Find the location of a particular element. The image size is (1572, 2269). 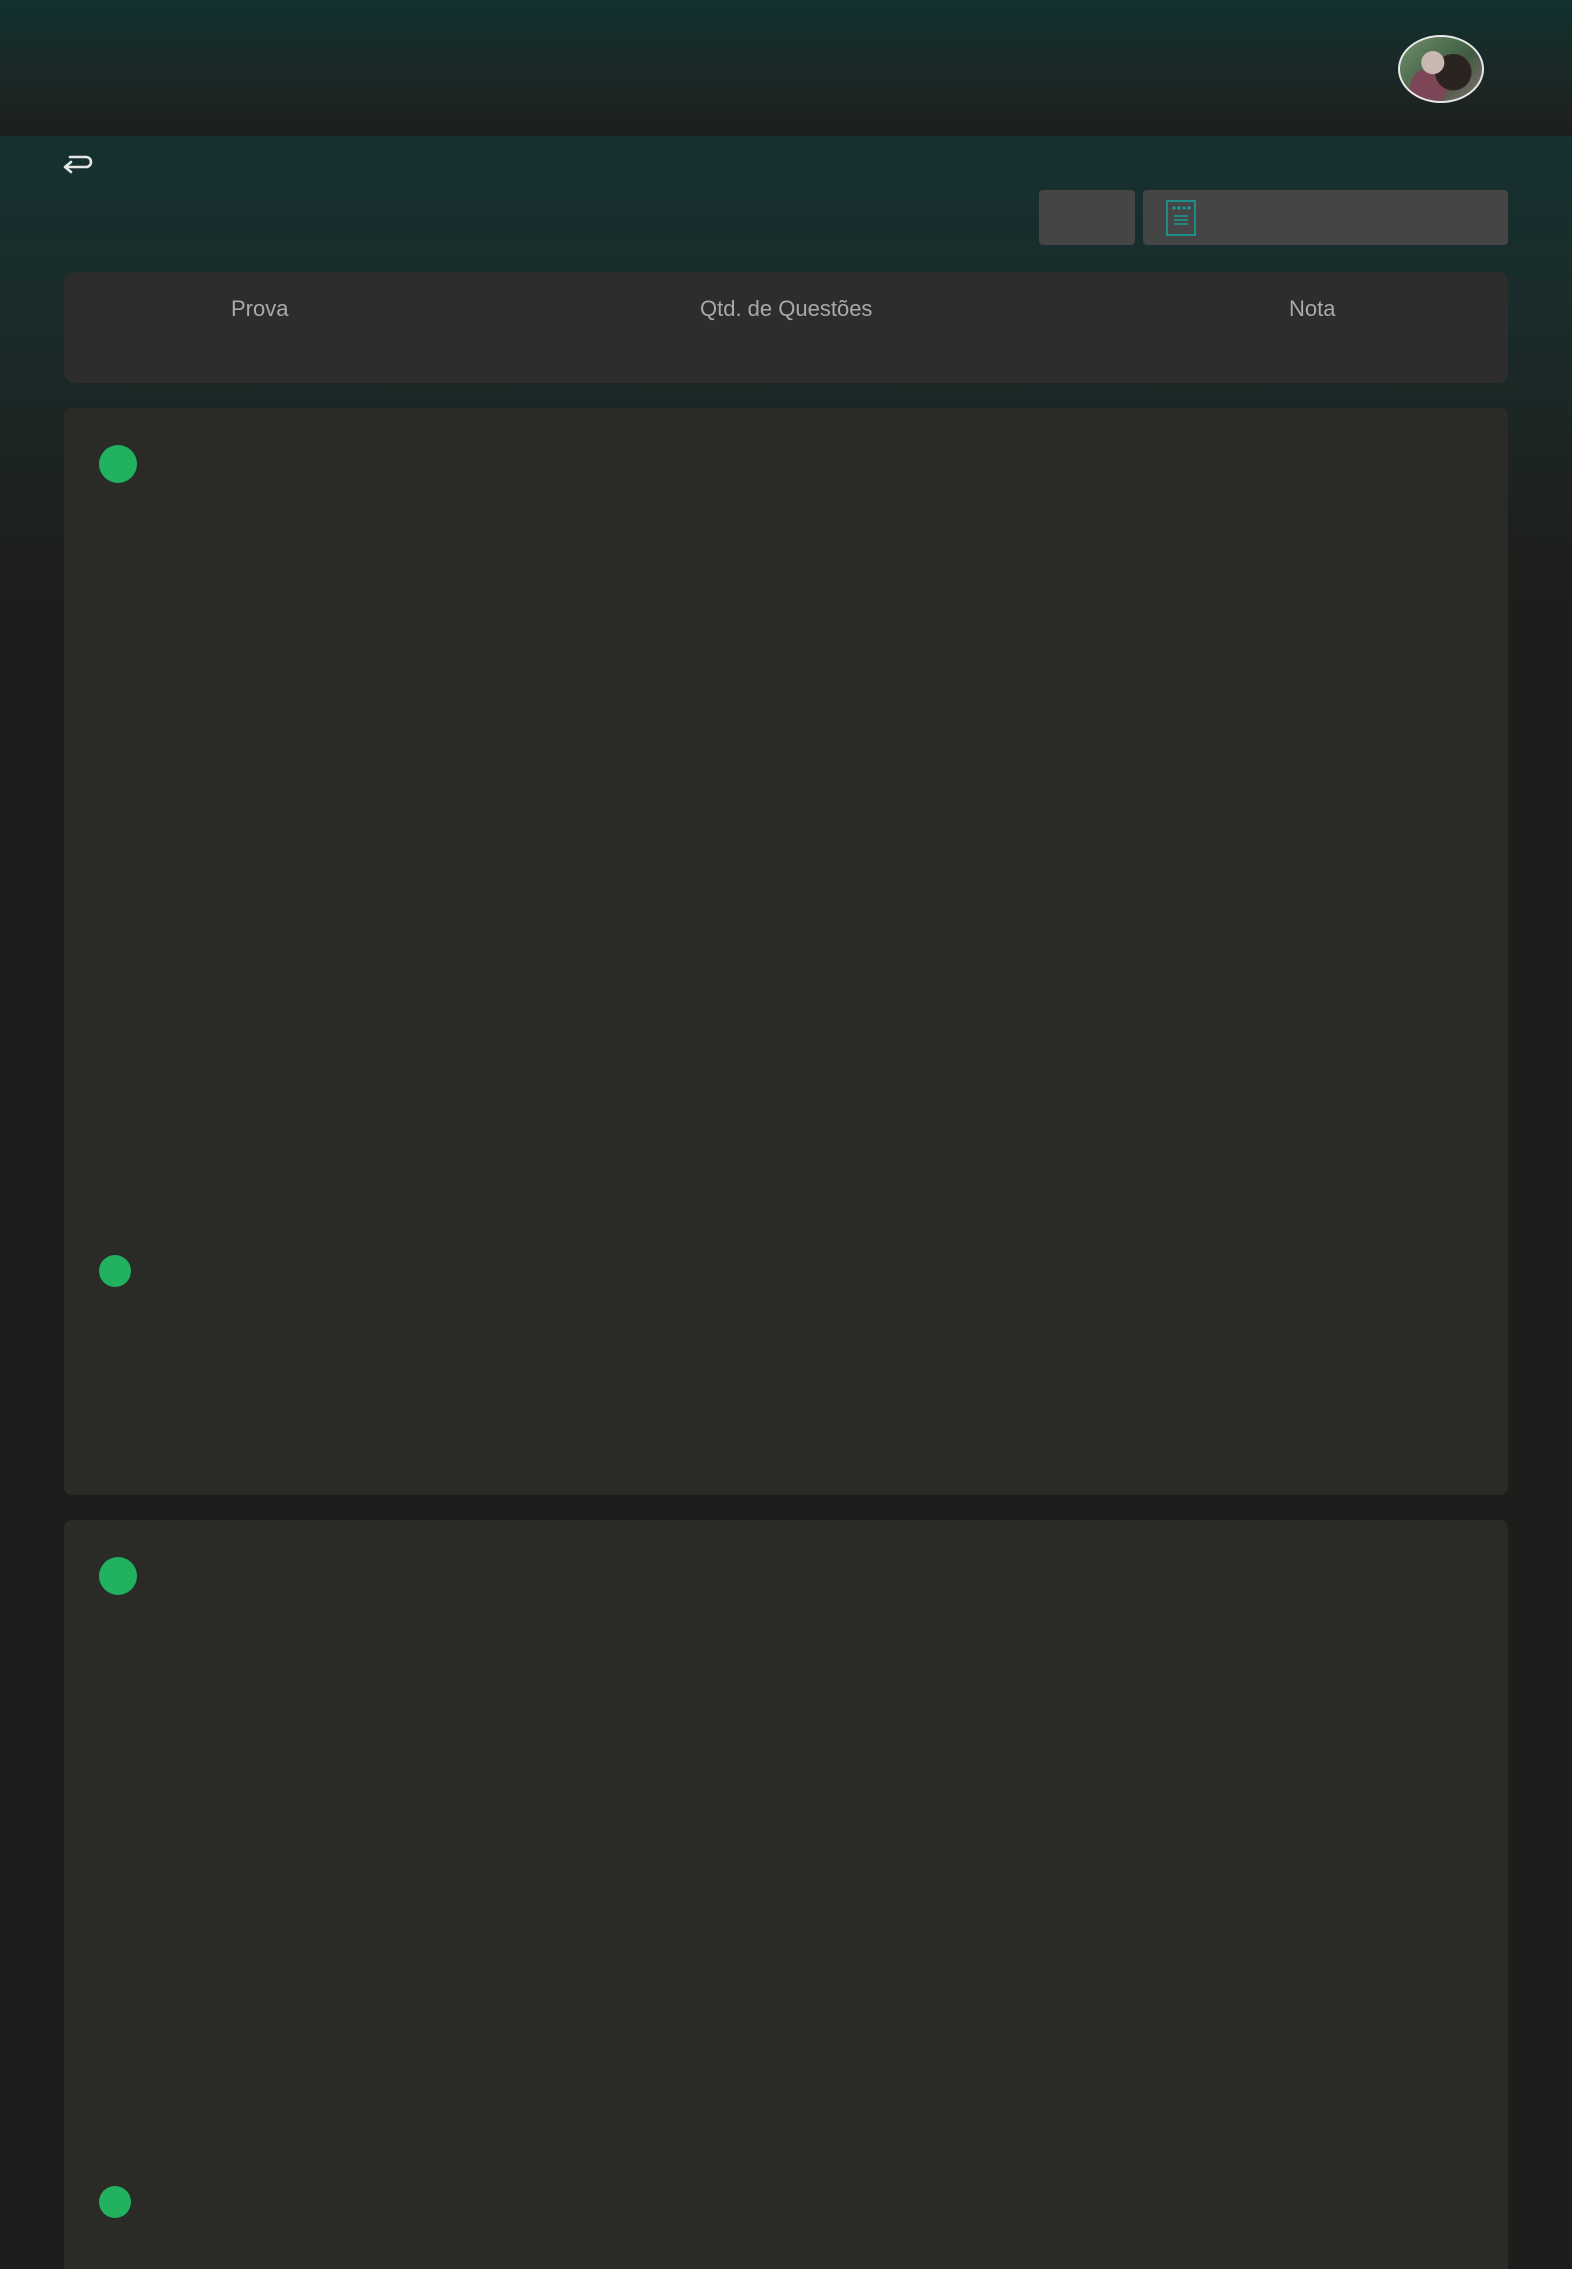

back-arrow-icon is located at coordinates (77, 165).